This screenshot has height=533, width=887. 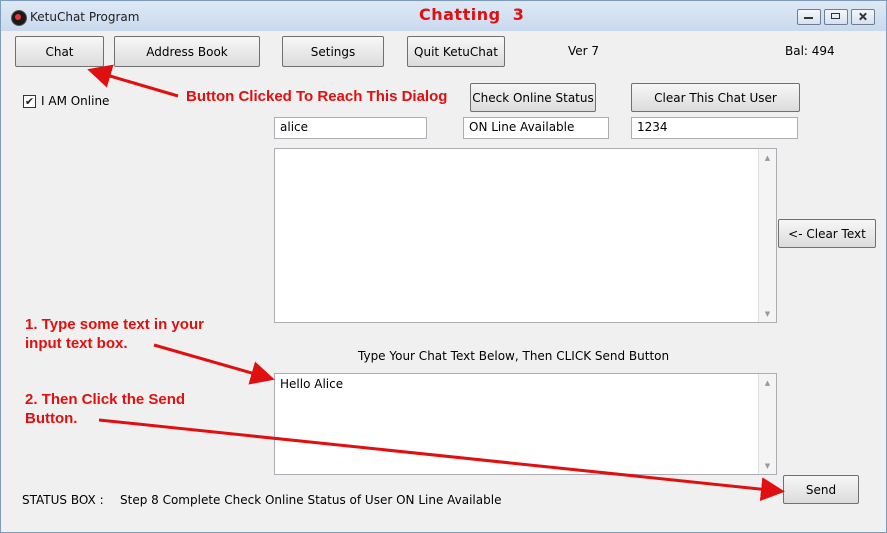 I want to click on arrow-to-chat-button, so click(x=133, y=81).